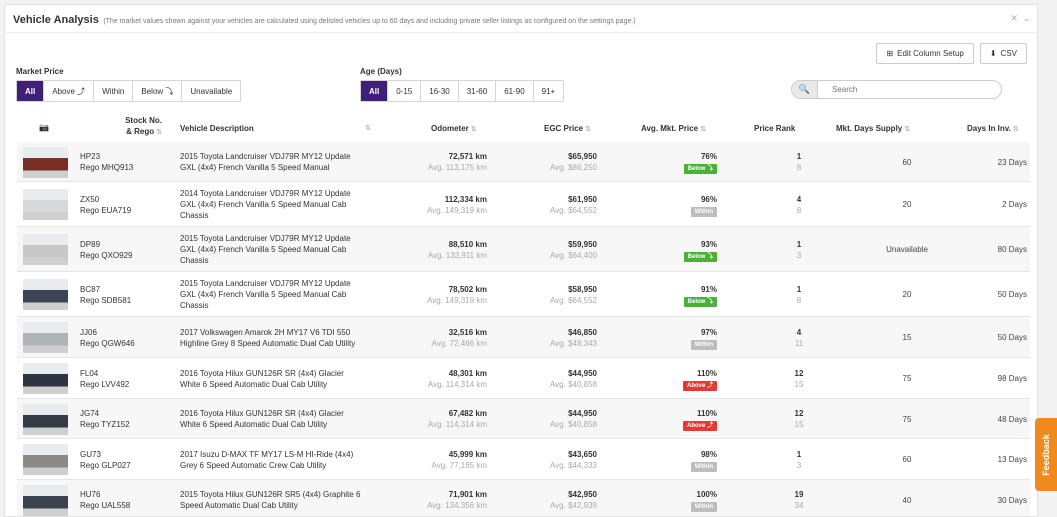  I want to click on market-percent: 91%, so click(708, 289).